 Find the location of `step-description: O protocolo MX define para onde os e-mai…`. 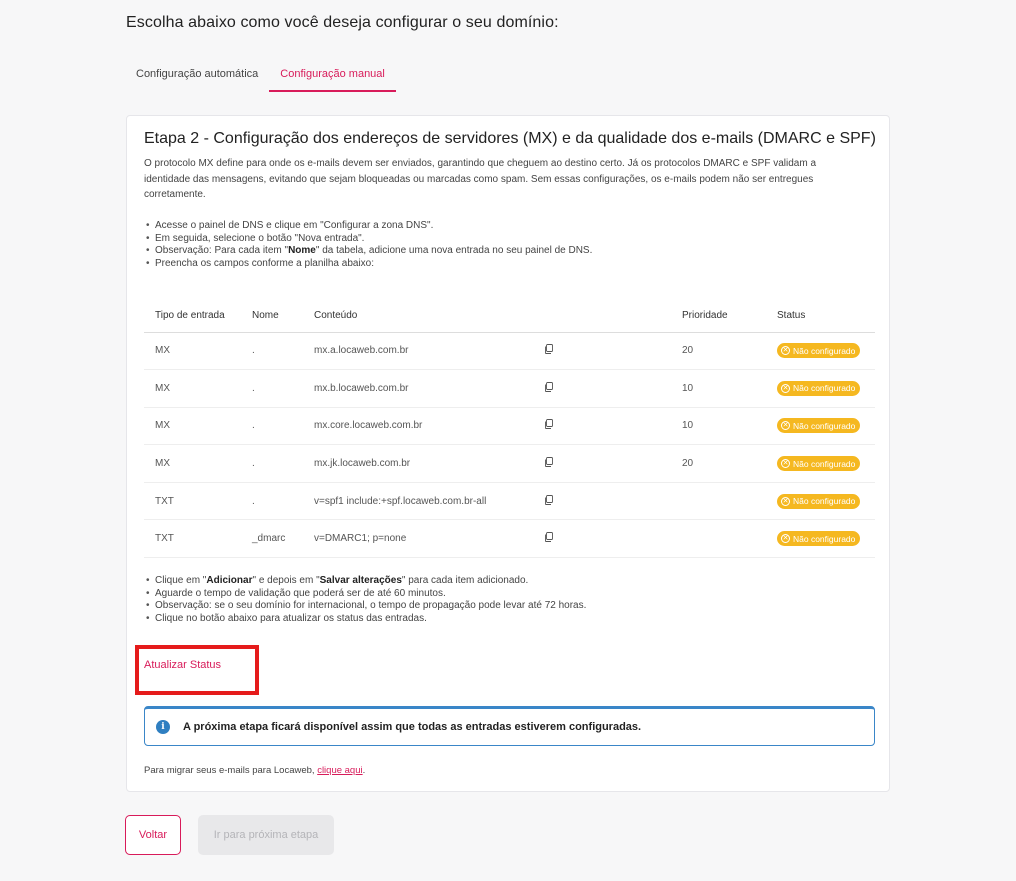

step-description: O protocolo MX define para onde os e-mai… is located at coordinates (480, 179).